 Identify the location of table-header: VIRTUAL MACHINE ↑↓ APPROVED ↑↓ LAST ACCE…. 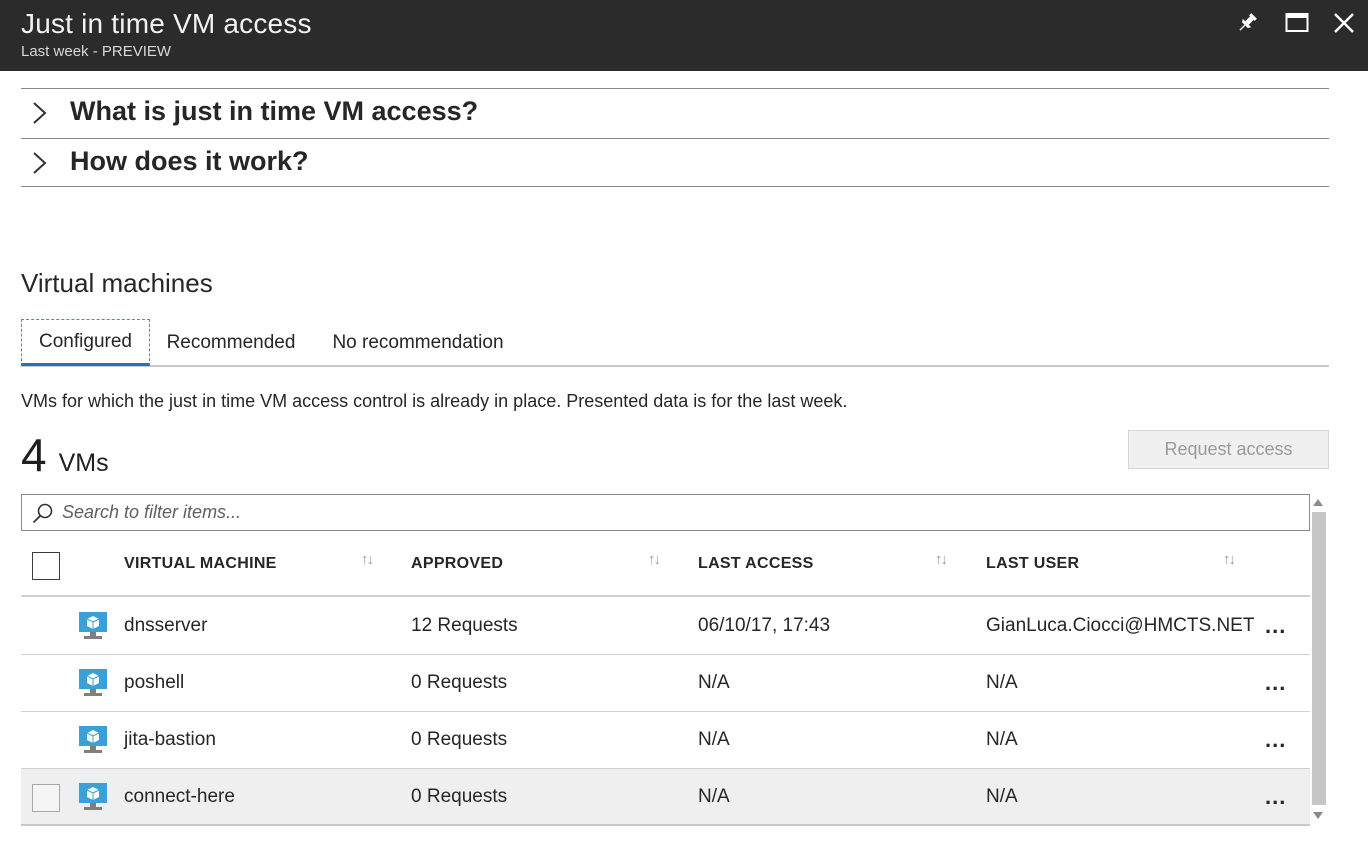
(665, 565).